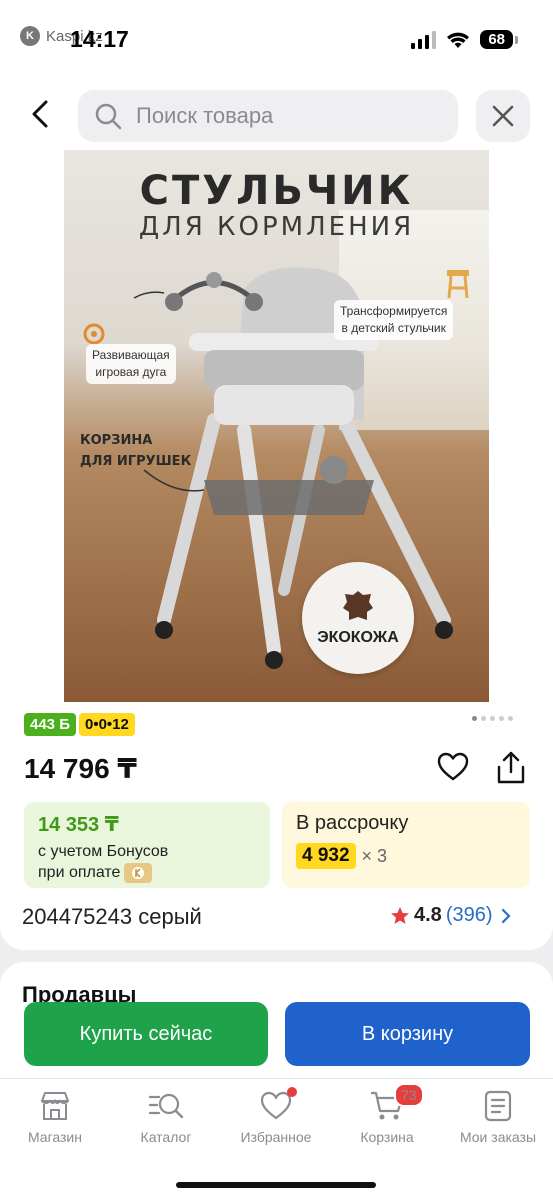 The width and height of the screenshot is (553, 1200). I want to click on share-button, so click(511, 768).